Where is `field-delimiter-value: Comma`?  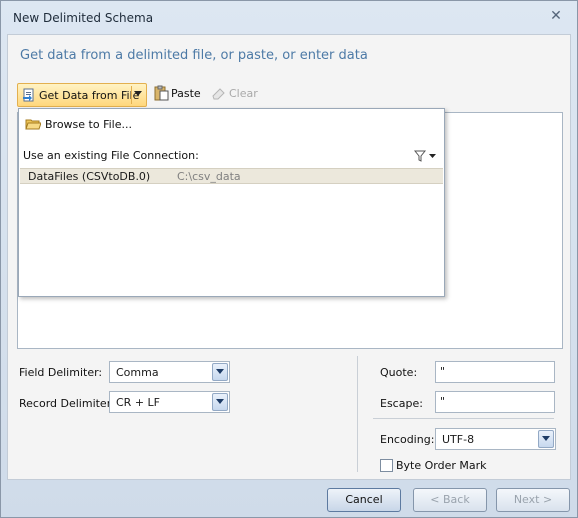
field-delimiter-value: Comma is located at coordinates (137, 372).